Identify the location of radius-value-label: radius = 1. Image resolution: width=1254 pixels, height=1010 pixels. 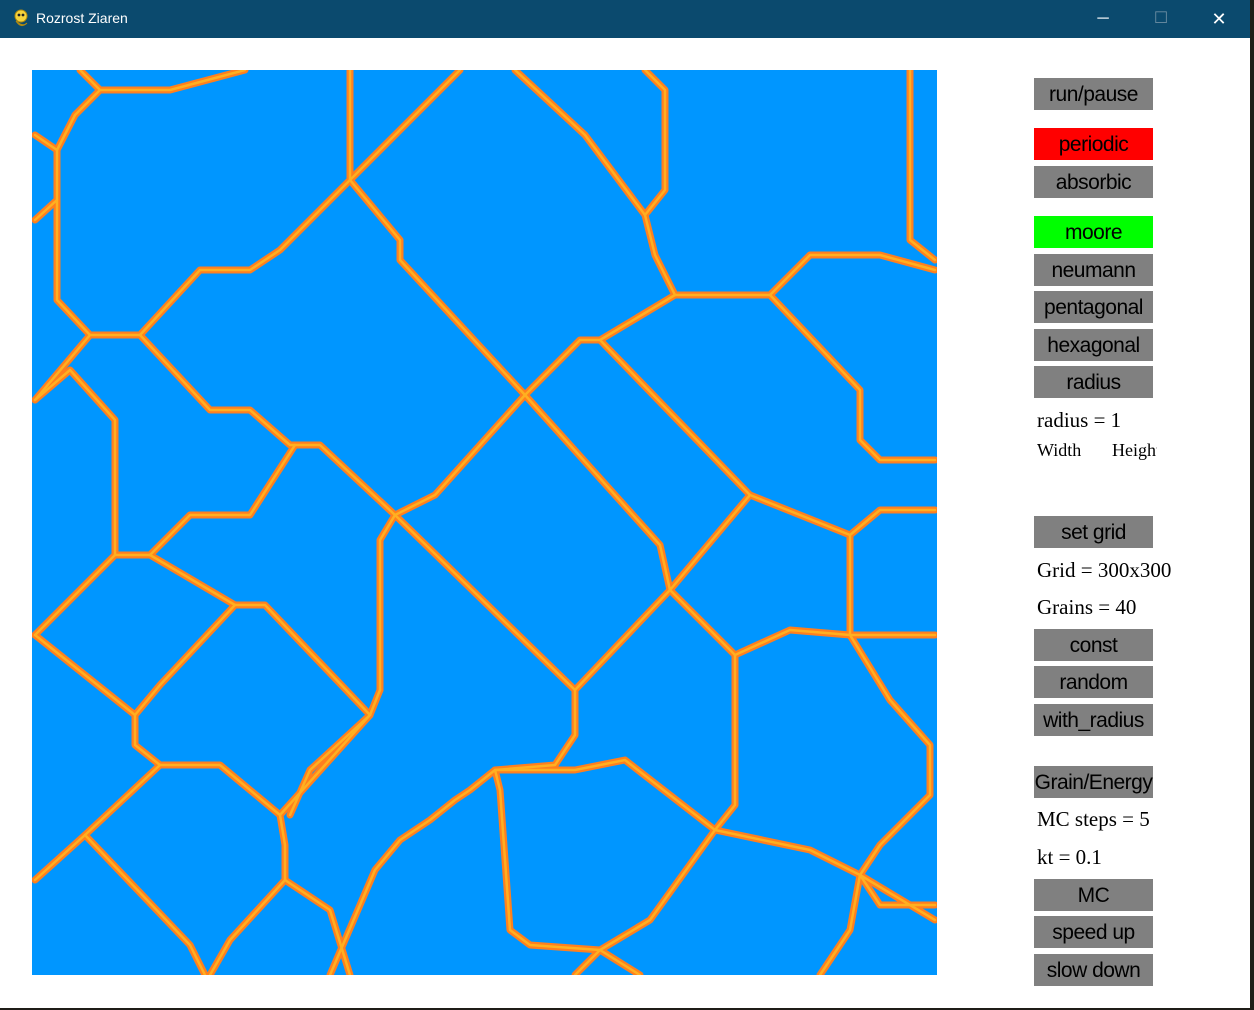
(1079, 420).